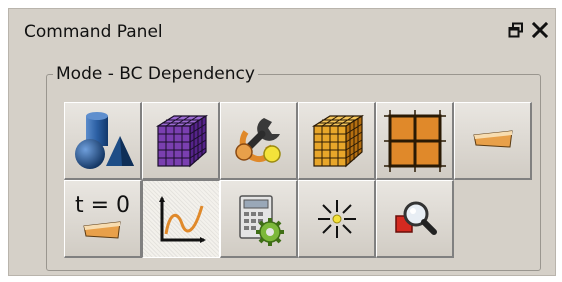  I want to click on zoom-button, so click(415, 219).